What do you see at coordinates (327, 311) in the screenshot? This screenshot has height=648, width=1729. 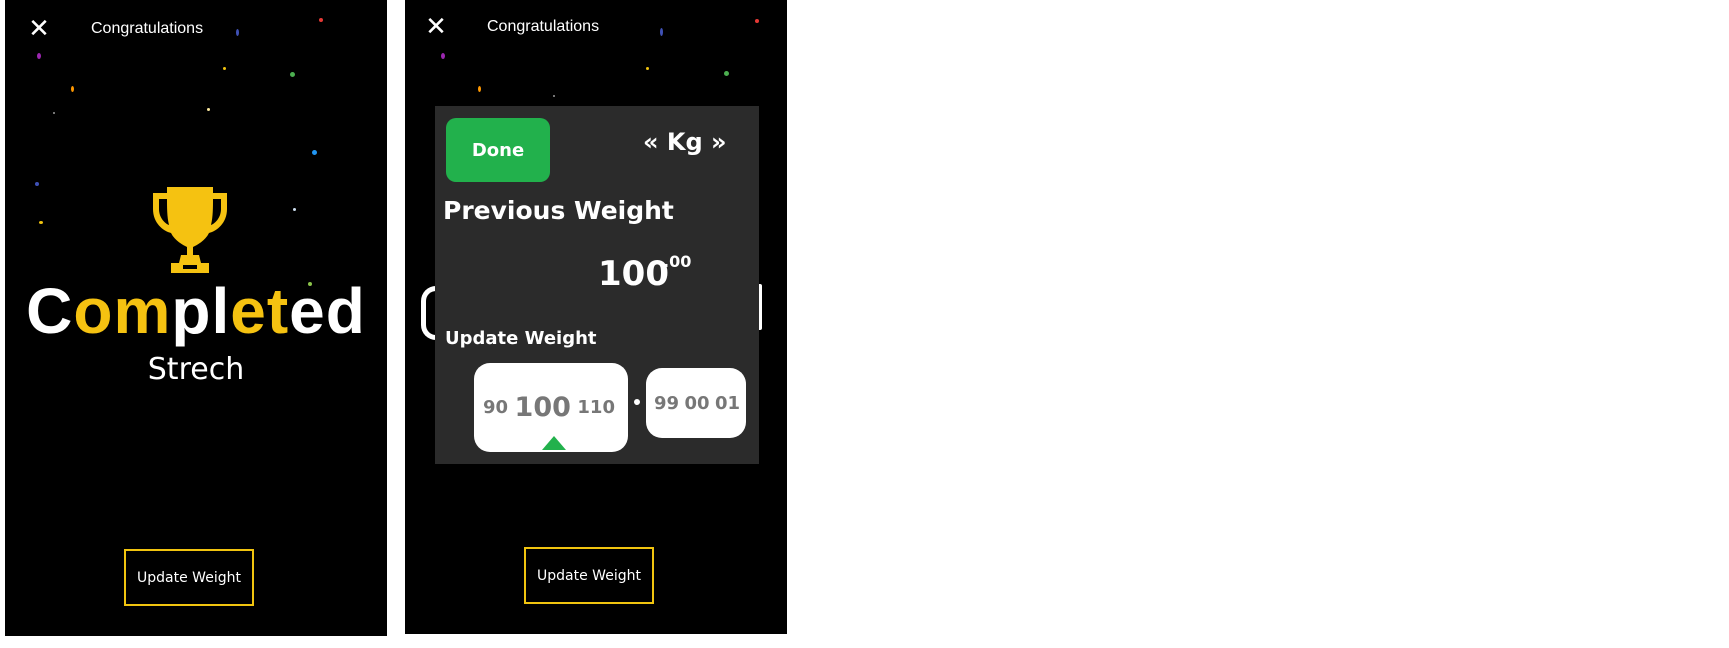 I see `completed-part: ed` at bounding box center [327, 311].